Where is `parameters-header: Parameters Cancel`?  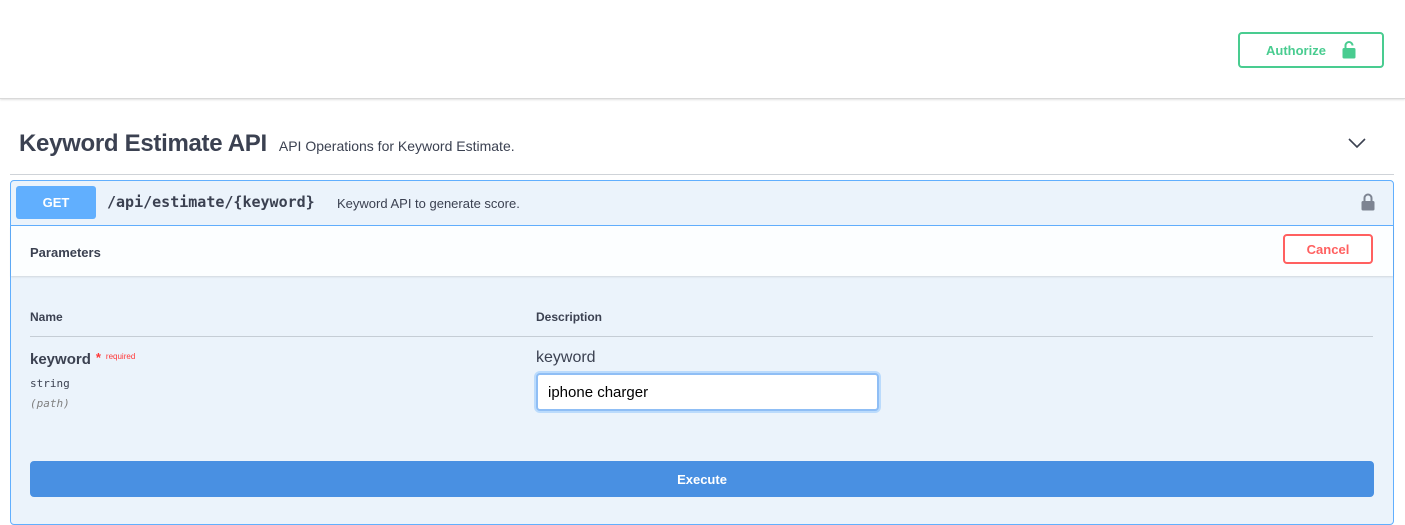
parameters-header: Parameters Cancel is located at coordinates (702, 251).